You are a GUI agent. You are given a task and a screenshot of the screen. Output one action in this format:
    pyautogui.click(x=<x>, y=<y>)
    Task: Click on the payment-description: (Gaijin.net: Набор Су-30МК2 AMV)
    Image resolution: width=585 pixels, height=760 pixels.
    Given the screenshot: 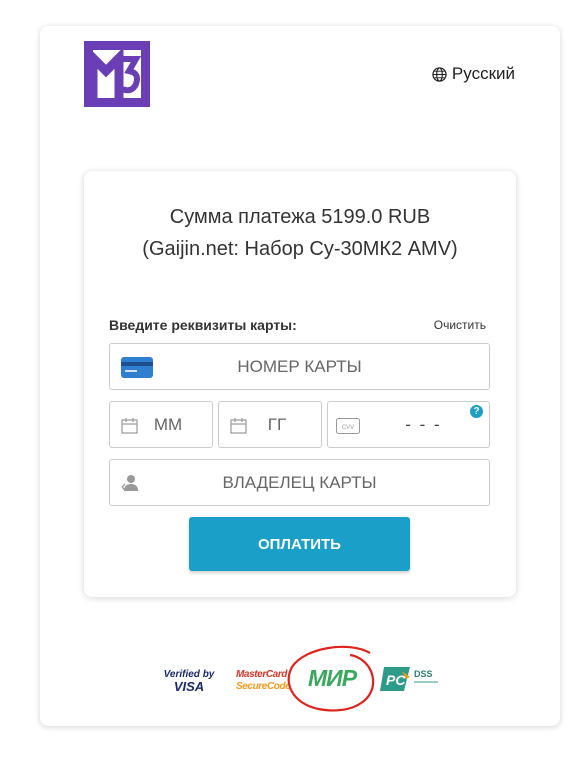 What is the action you would take?
    pyautogui.click(x=300, y=249)
    